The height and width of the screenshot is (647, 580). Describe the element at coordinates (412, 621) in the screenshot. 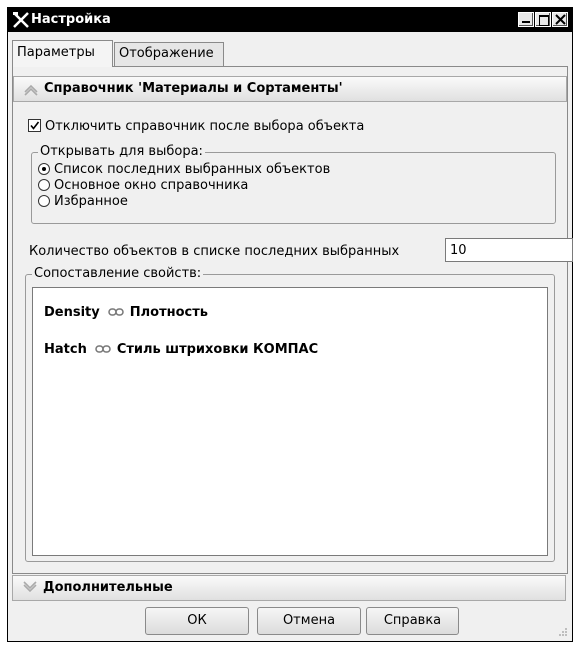

I see `help-button: Справка` at that location.